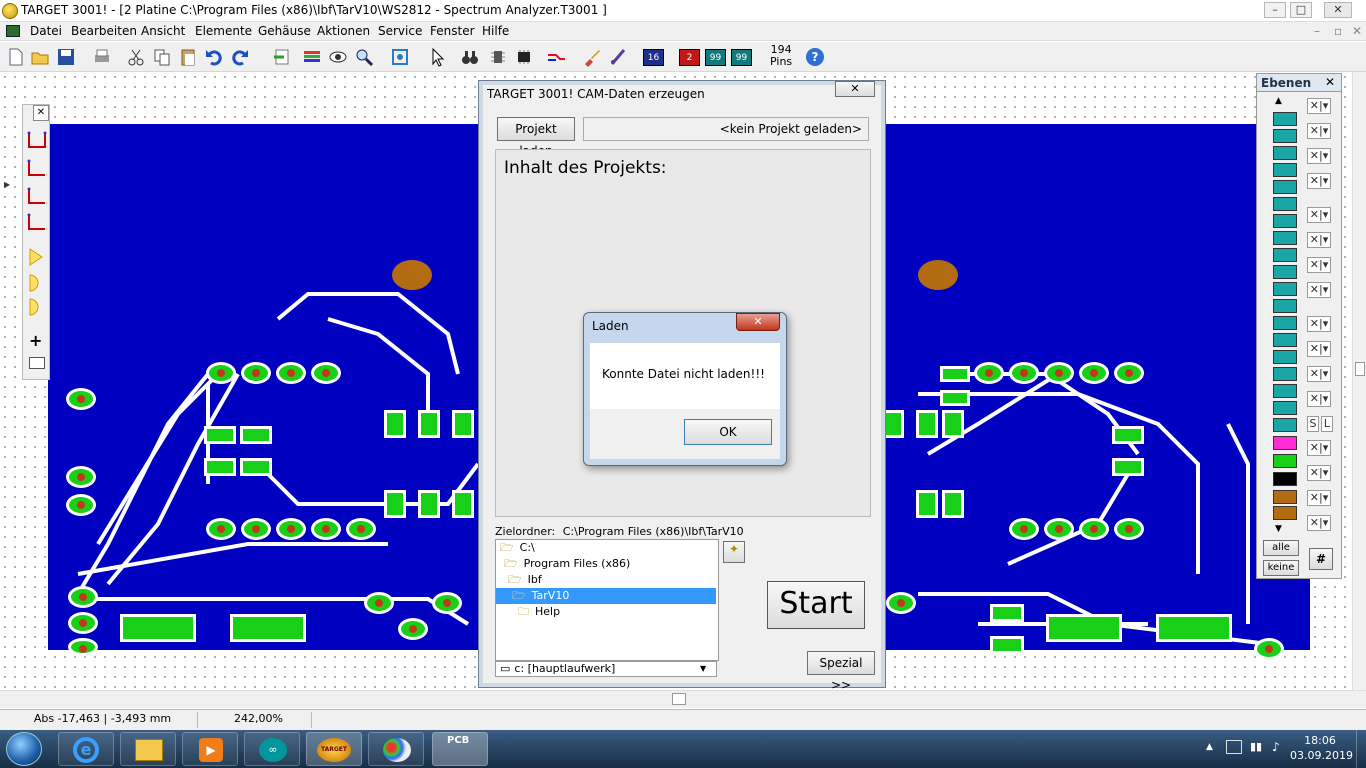  Describe the element at coordinates (1321, 748) in the screenshot. I see `clock: 18:06 03.09.2019` at that location.